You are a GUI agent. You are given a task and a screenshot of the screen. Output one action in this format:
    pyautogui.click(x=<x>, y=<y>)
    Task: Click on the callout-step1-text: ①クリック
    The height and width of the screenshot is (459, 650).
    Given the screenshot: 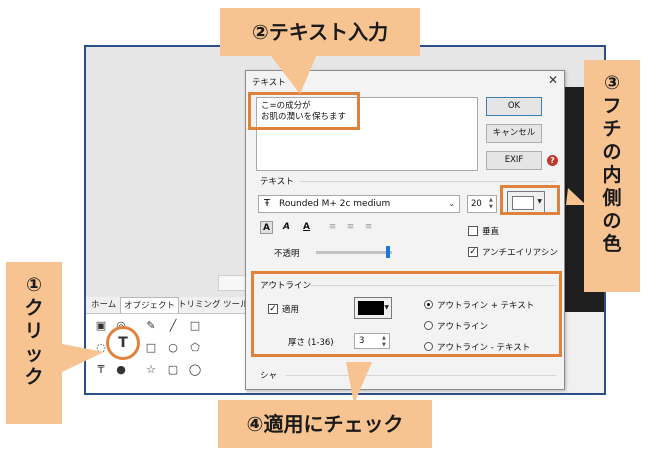 What is the action you would take?
    pyautogui.click(x=34, y=331)
    